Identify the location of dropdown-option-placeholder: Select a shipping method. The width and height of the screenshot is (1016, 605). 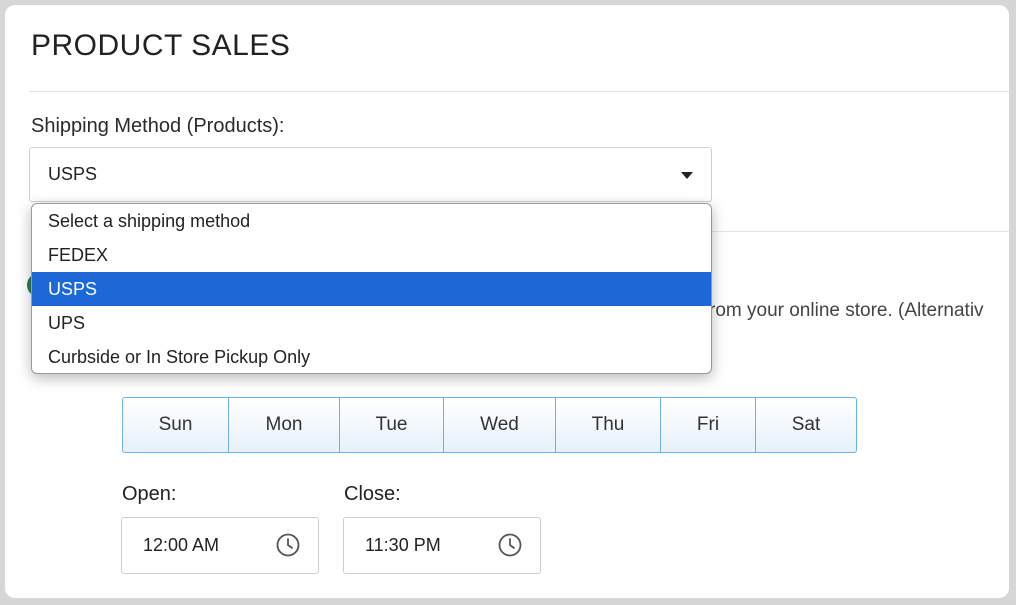
(371, 221).